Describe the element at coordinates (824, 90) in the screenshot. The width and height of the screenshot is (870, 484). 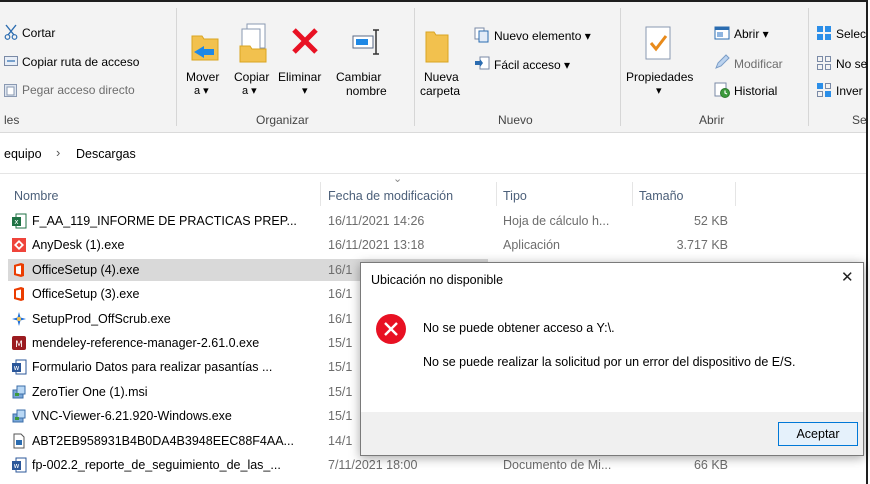
I see `invert-selection-icon` at that location.